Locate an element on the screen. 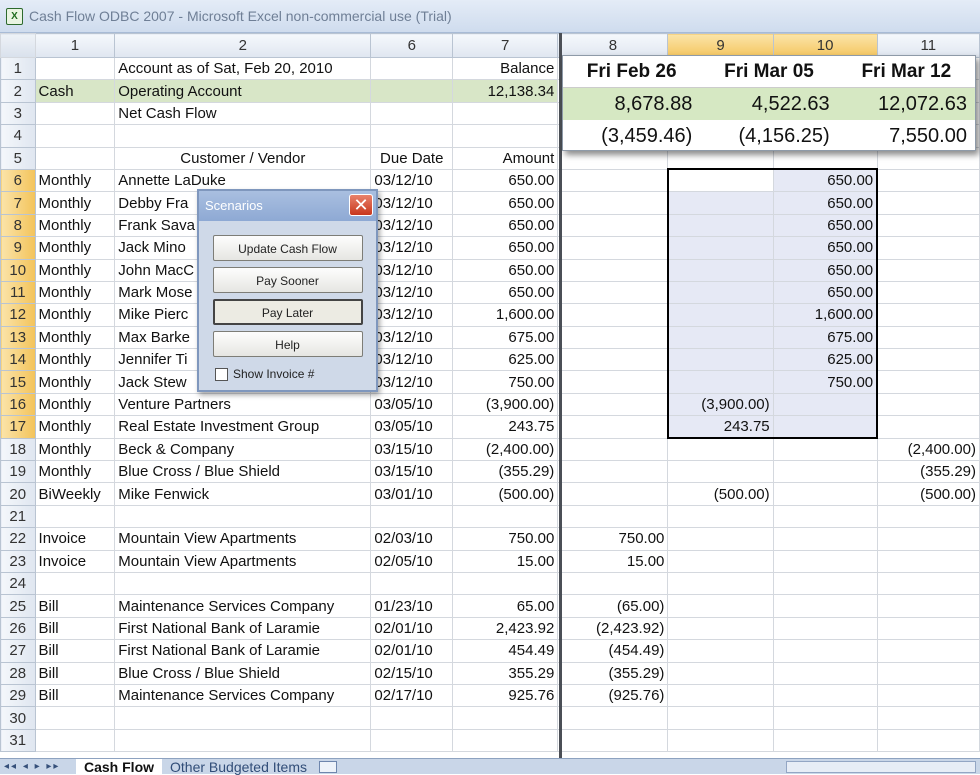 Image resolution: width=980 pixels, height=775 pixels. show-invoice-checkbox is located at coordinates (221, 374).